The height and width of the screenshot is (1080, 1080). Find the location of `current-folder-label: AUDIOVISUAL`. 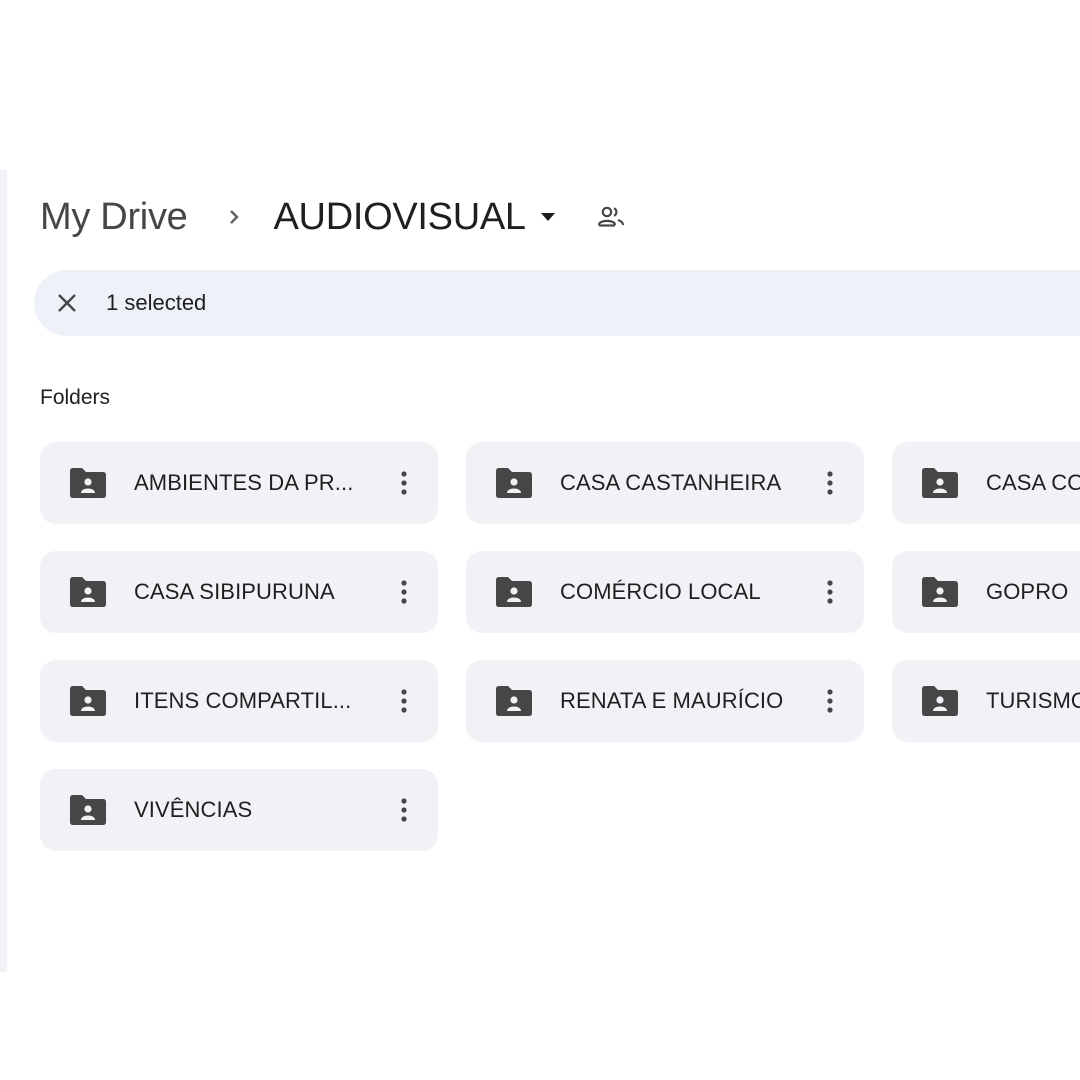

current-folder-label: AUDIOVISUAL is located at coordinates (400, 216).